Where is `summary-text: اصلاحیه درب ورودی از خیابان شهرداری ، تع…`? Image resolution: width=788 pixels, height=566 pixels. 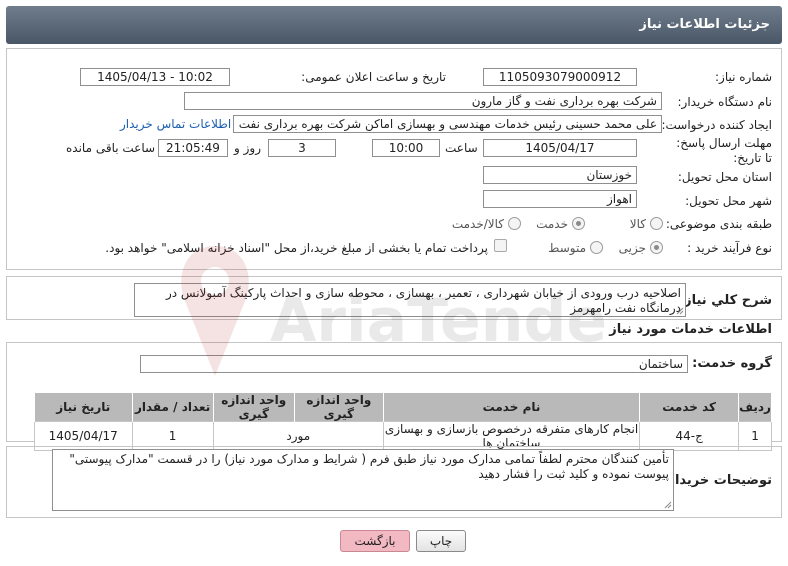 summary-text: اصلاحیه درب ورودی از خیابان شهرداری ، تع… is located at coordinates (423, 300).